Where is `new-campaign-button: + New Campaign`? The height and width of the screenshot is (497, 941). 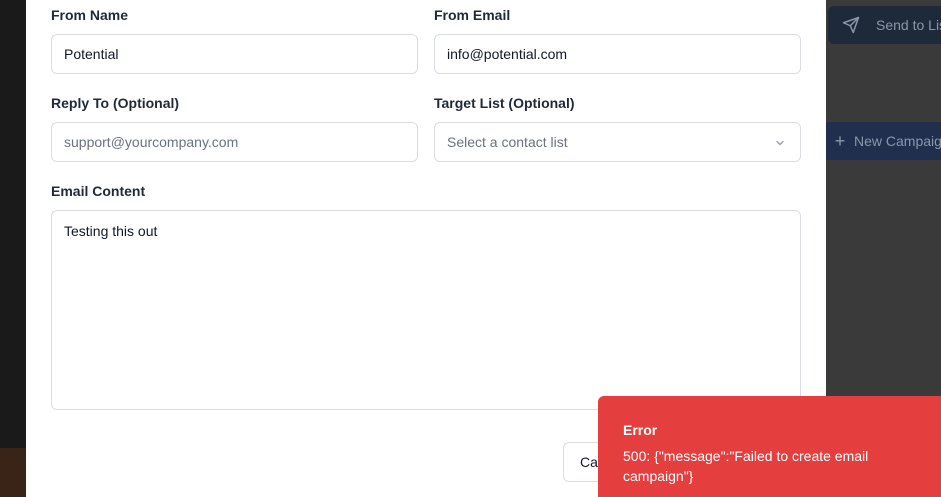
new-campaign-button: + New Campaign is located at coordinates (883, 141).